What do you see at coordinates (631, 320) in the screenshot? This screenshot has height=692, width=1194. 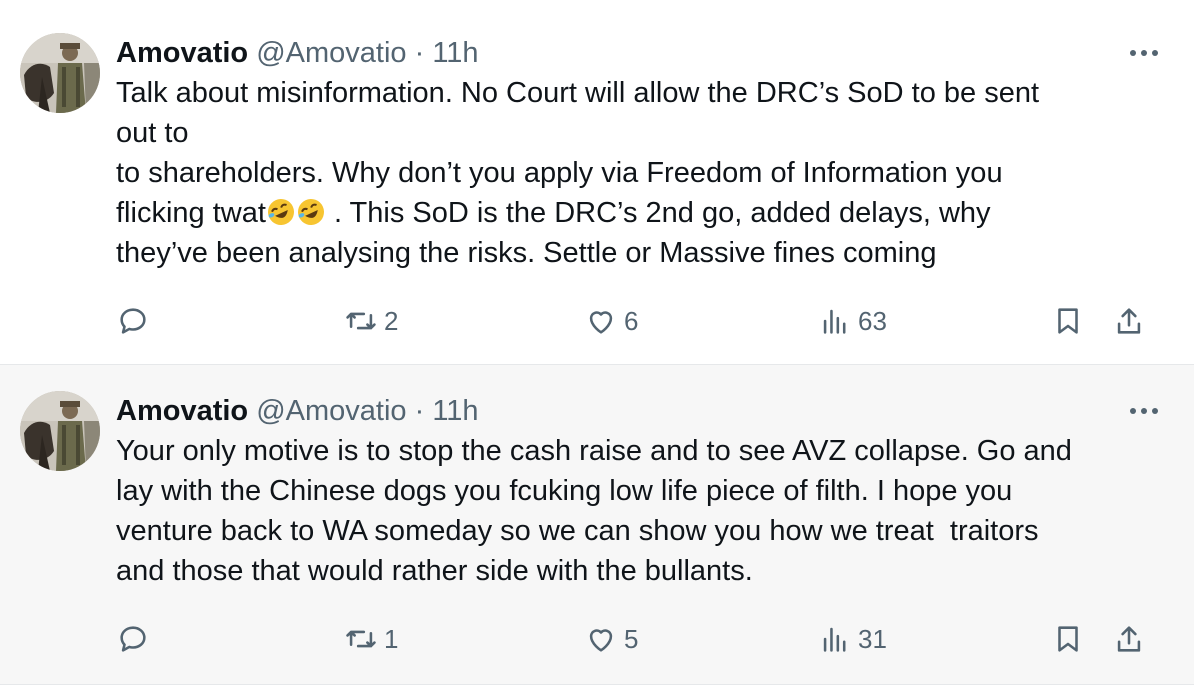 I see `like-count: 6` at bounding box center [631, 320].